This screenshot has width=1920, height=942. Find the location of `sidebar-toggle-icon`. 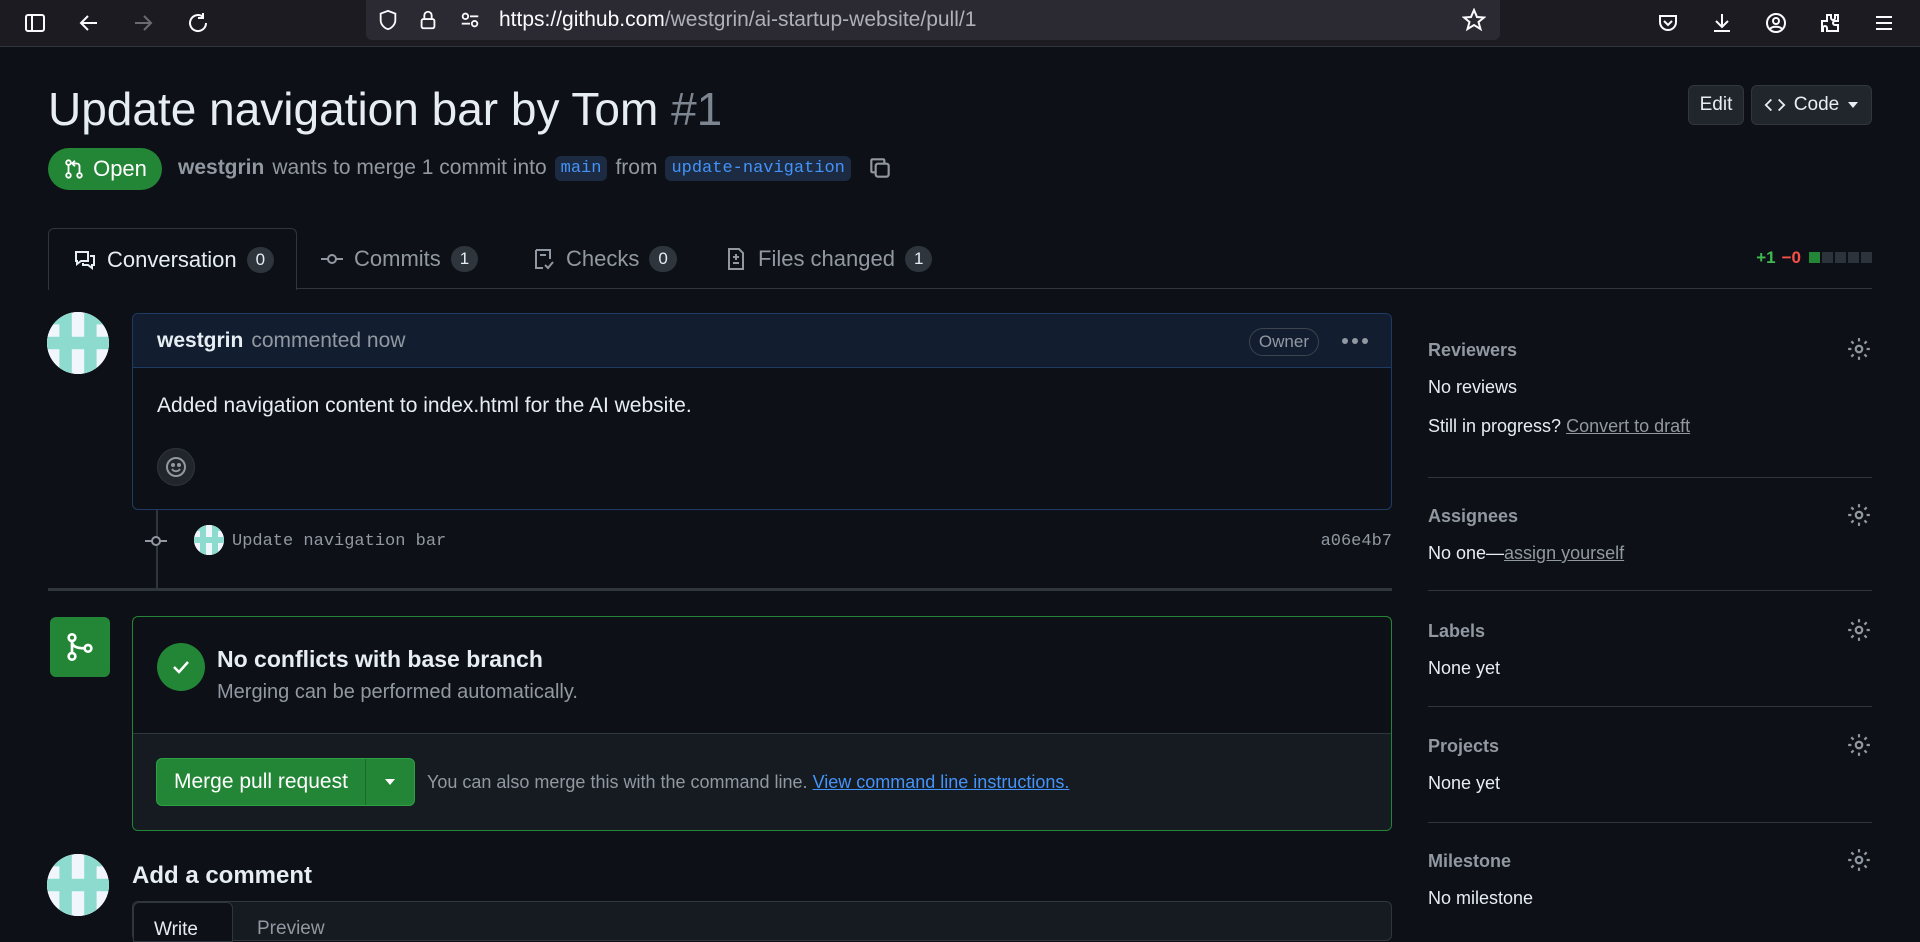

sidebar-toggle-icon is located at coordinates (35, 23).